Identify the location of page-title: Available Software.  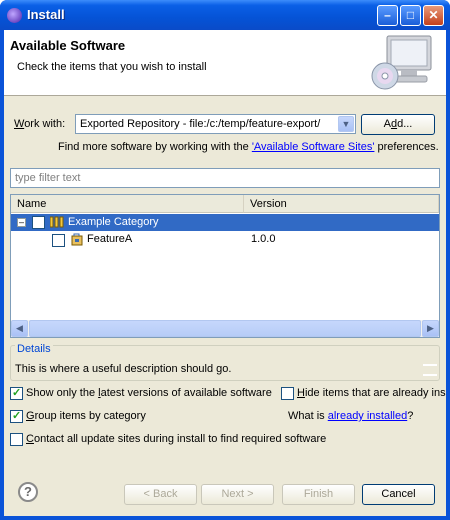
(68, 45).